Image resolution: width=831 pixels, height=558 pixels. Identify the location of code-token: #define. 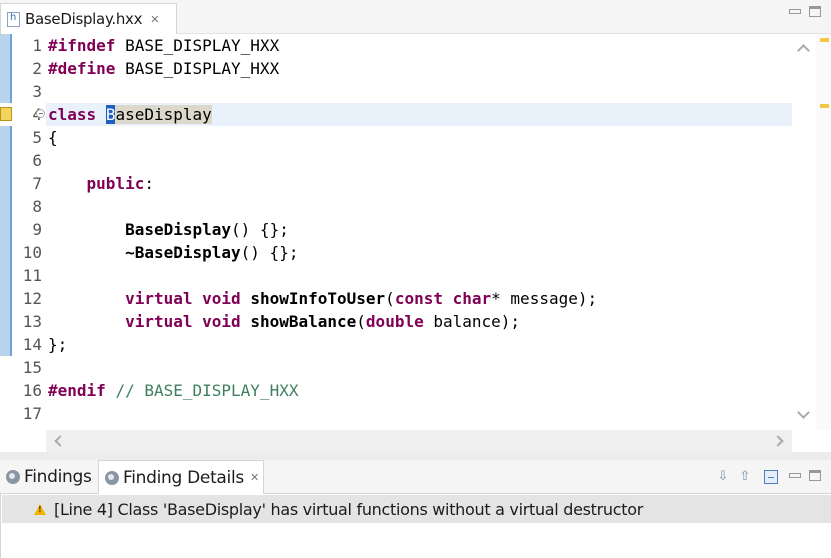
(82, 68).